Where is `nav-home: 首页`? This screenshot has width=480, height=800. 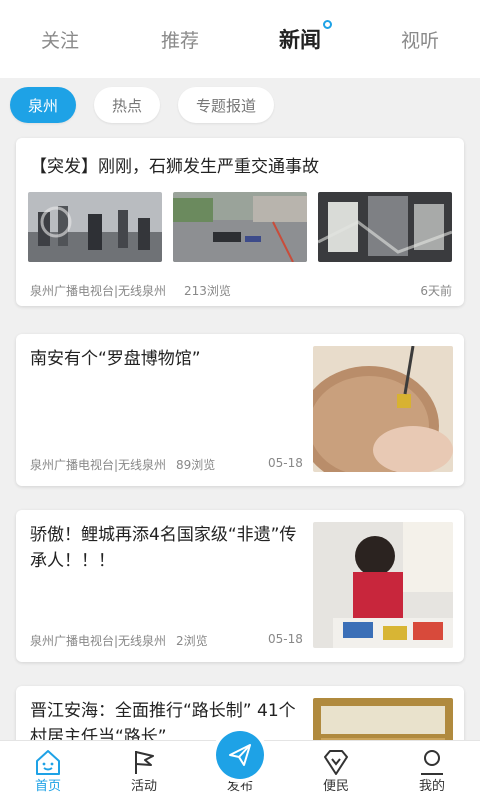
nav-home: 首页 is located at coordinates (48, 770).